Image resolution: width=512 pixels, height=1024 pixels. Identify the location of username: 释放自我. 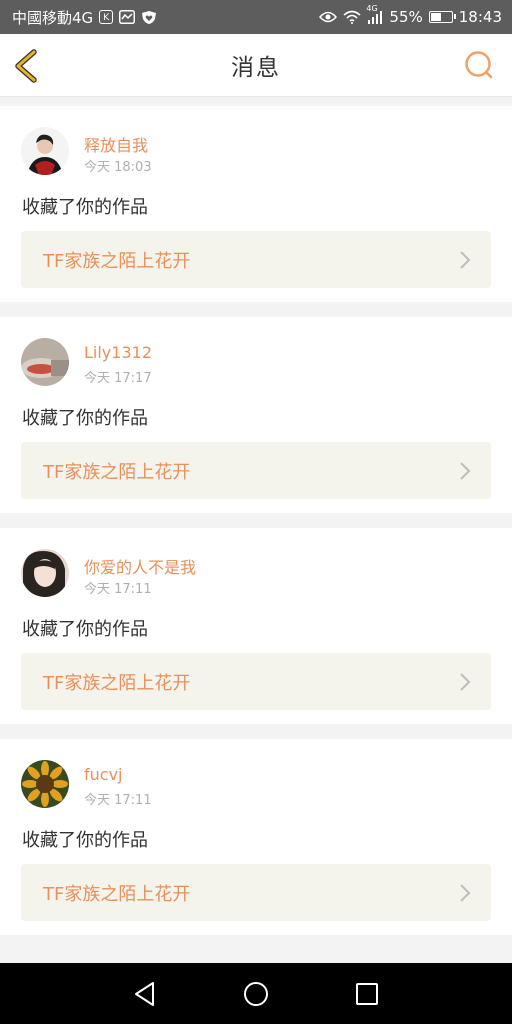
(116, 144).